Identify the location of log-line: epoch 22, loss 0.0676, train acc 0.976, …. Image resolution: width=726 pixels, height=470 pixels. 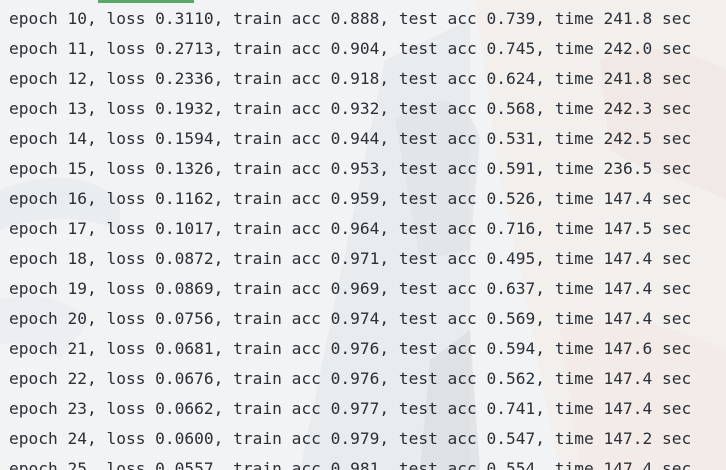
(350, 378).